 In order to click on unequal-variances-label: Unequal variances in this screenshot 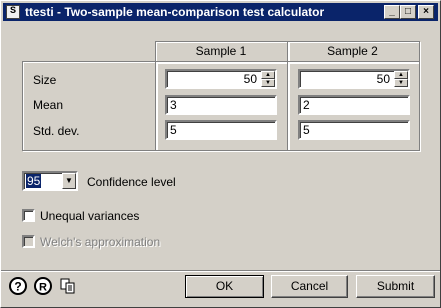, I will do `click(89, 216)`.